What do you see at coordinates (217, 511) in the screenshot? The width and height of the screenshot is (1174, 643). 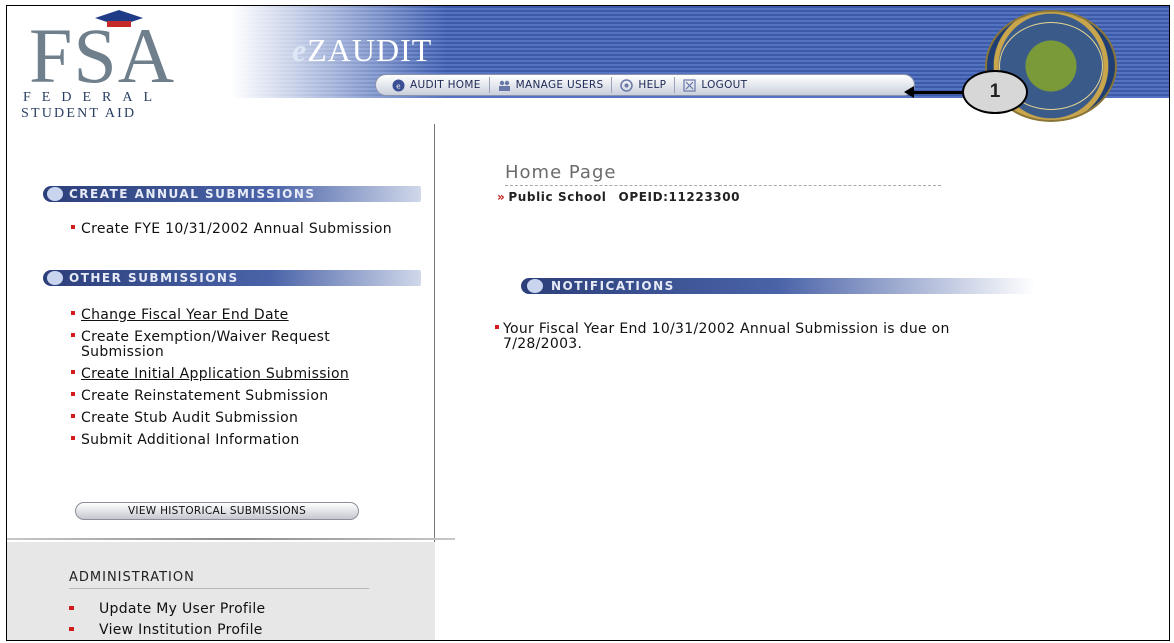 I see `view-historical-submissions-button: VIEW HISTORICAL SUBMISSIONS` at bounding box center [217, 511].